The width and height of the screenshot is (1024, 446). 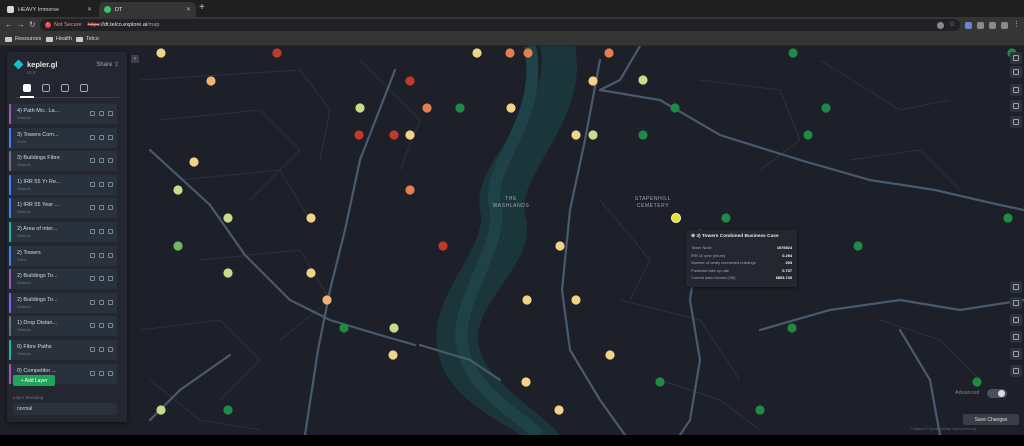 What do you see at coordinates (991, 419) in the screenshot?
I see `save-changes-button: Save Changes` at bounding box center [991, 419].